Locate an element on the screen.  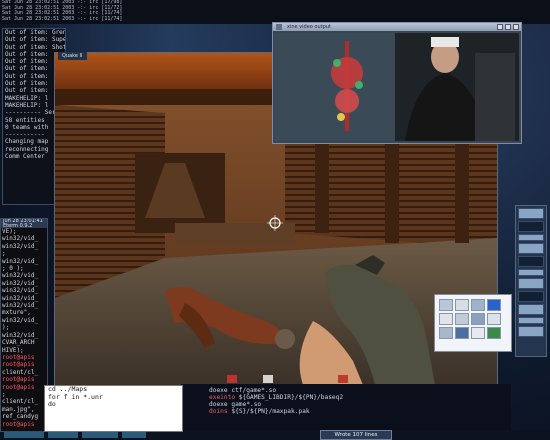
terminal-line: mxture", is located at coordinates (16, 313).